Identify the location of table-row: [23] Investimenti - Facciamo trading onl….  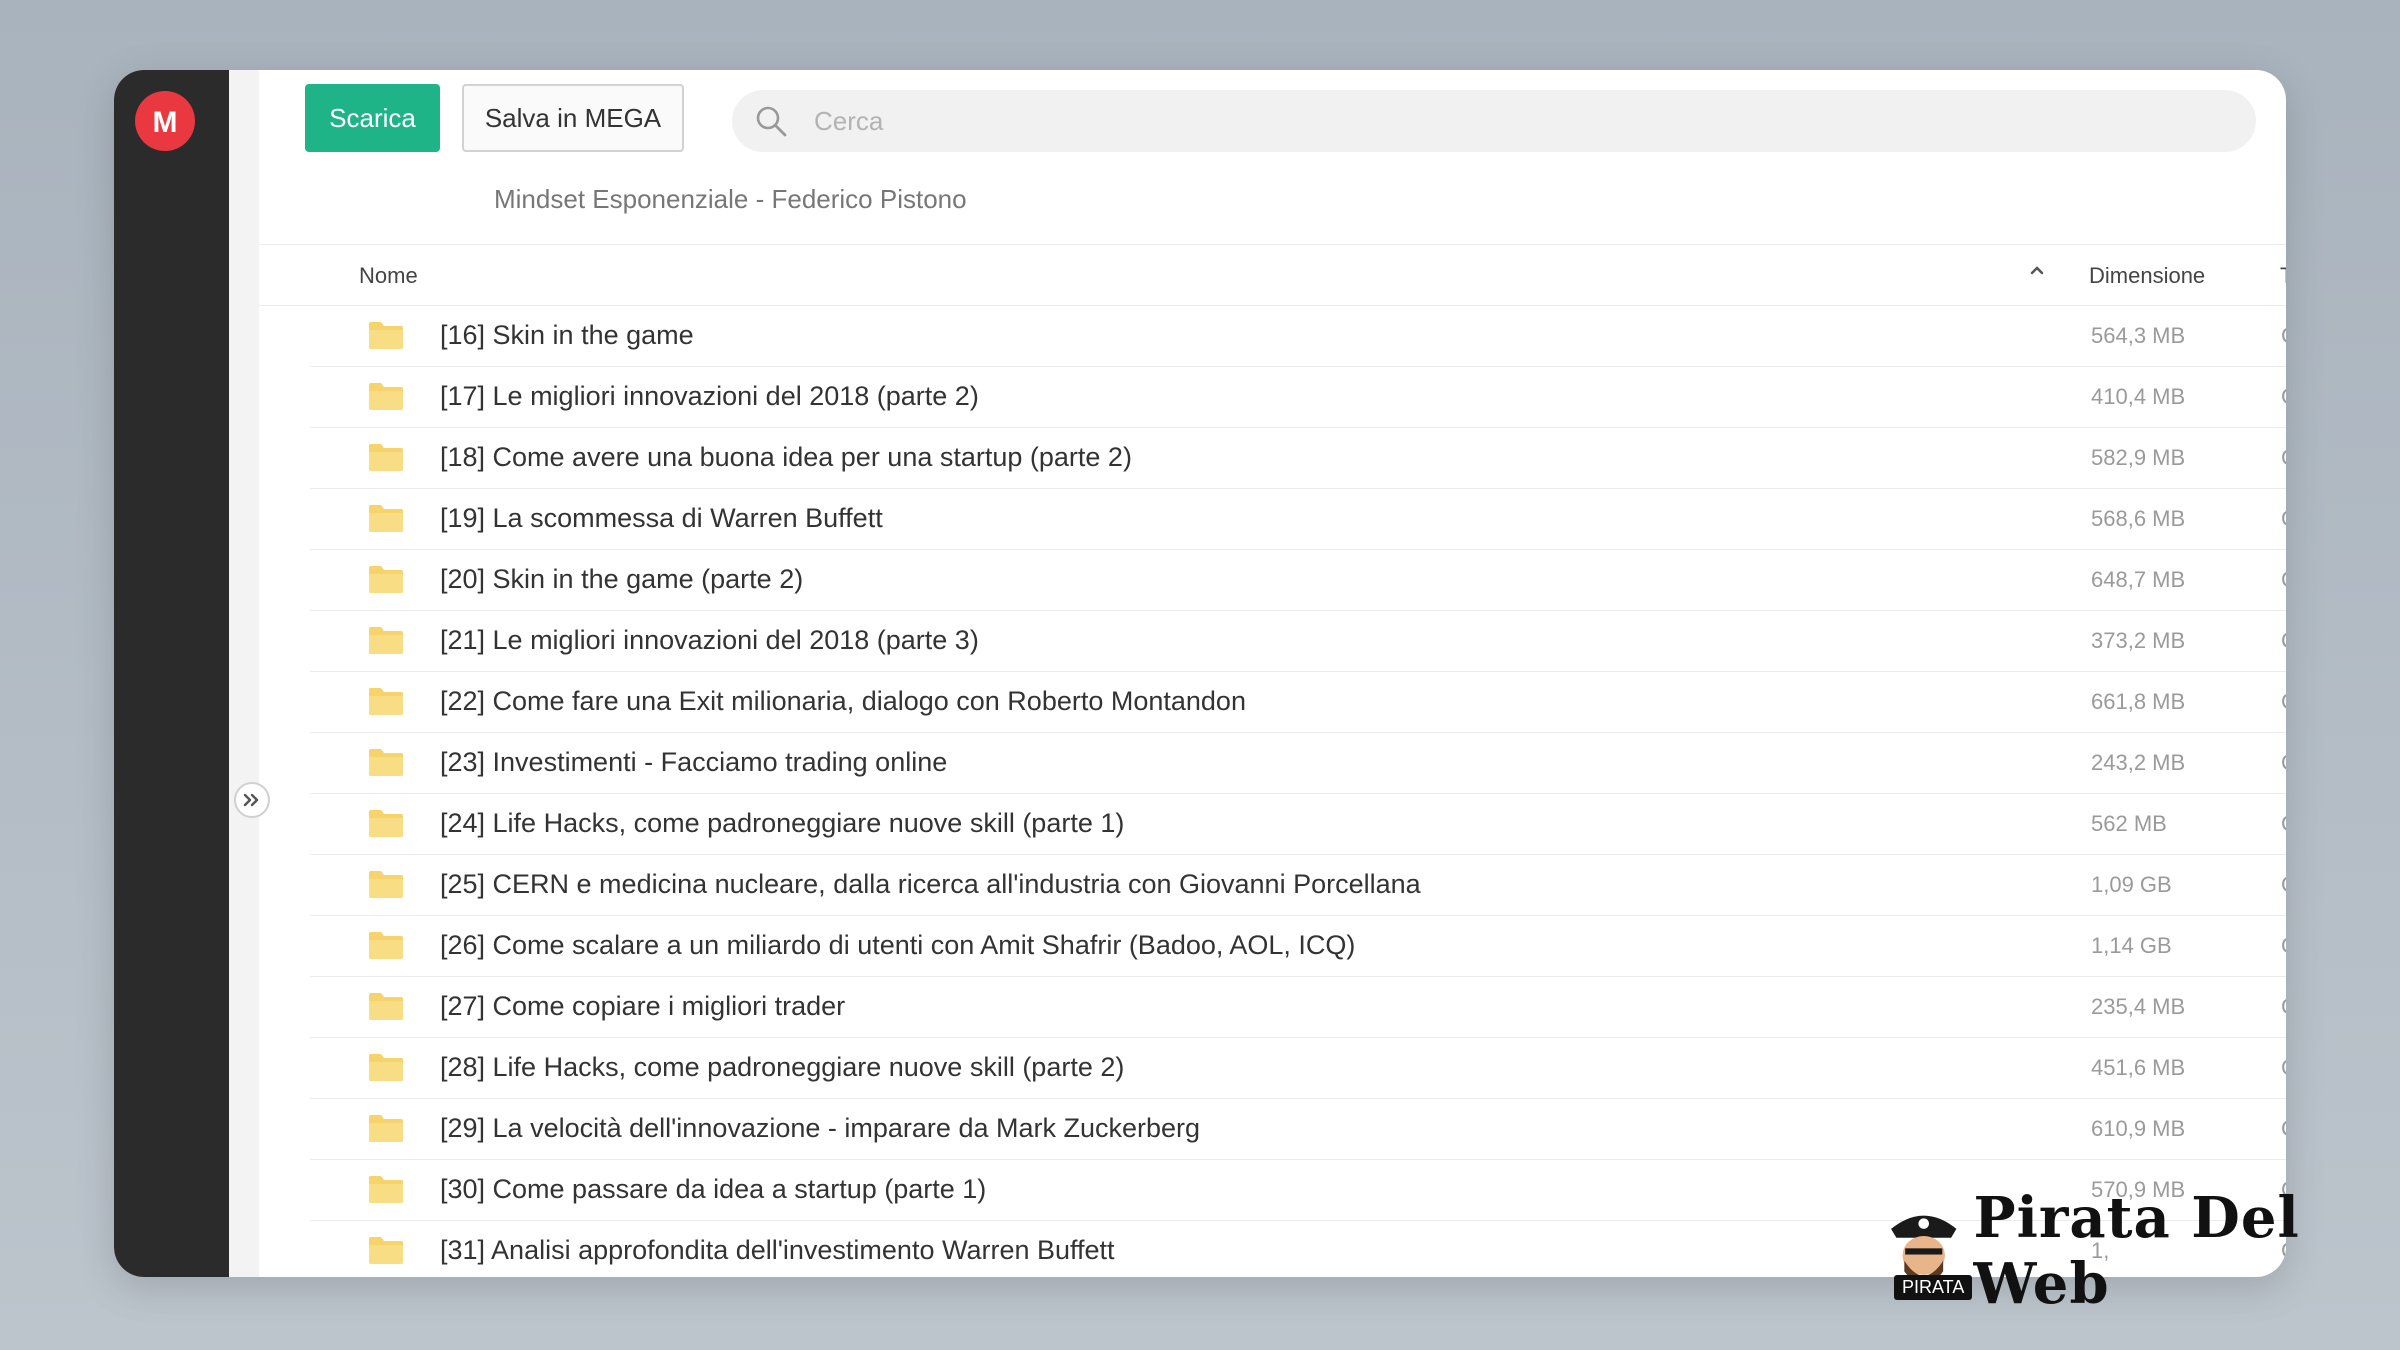
(1298, 763).